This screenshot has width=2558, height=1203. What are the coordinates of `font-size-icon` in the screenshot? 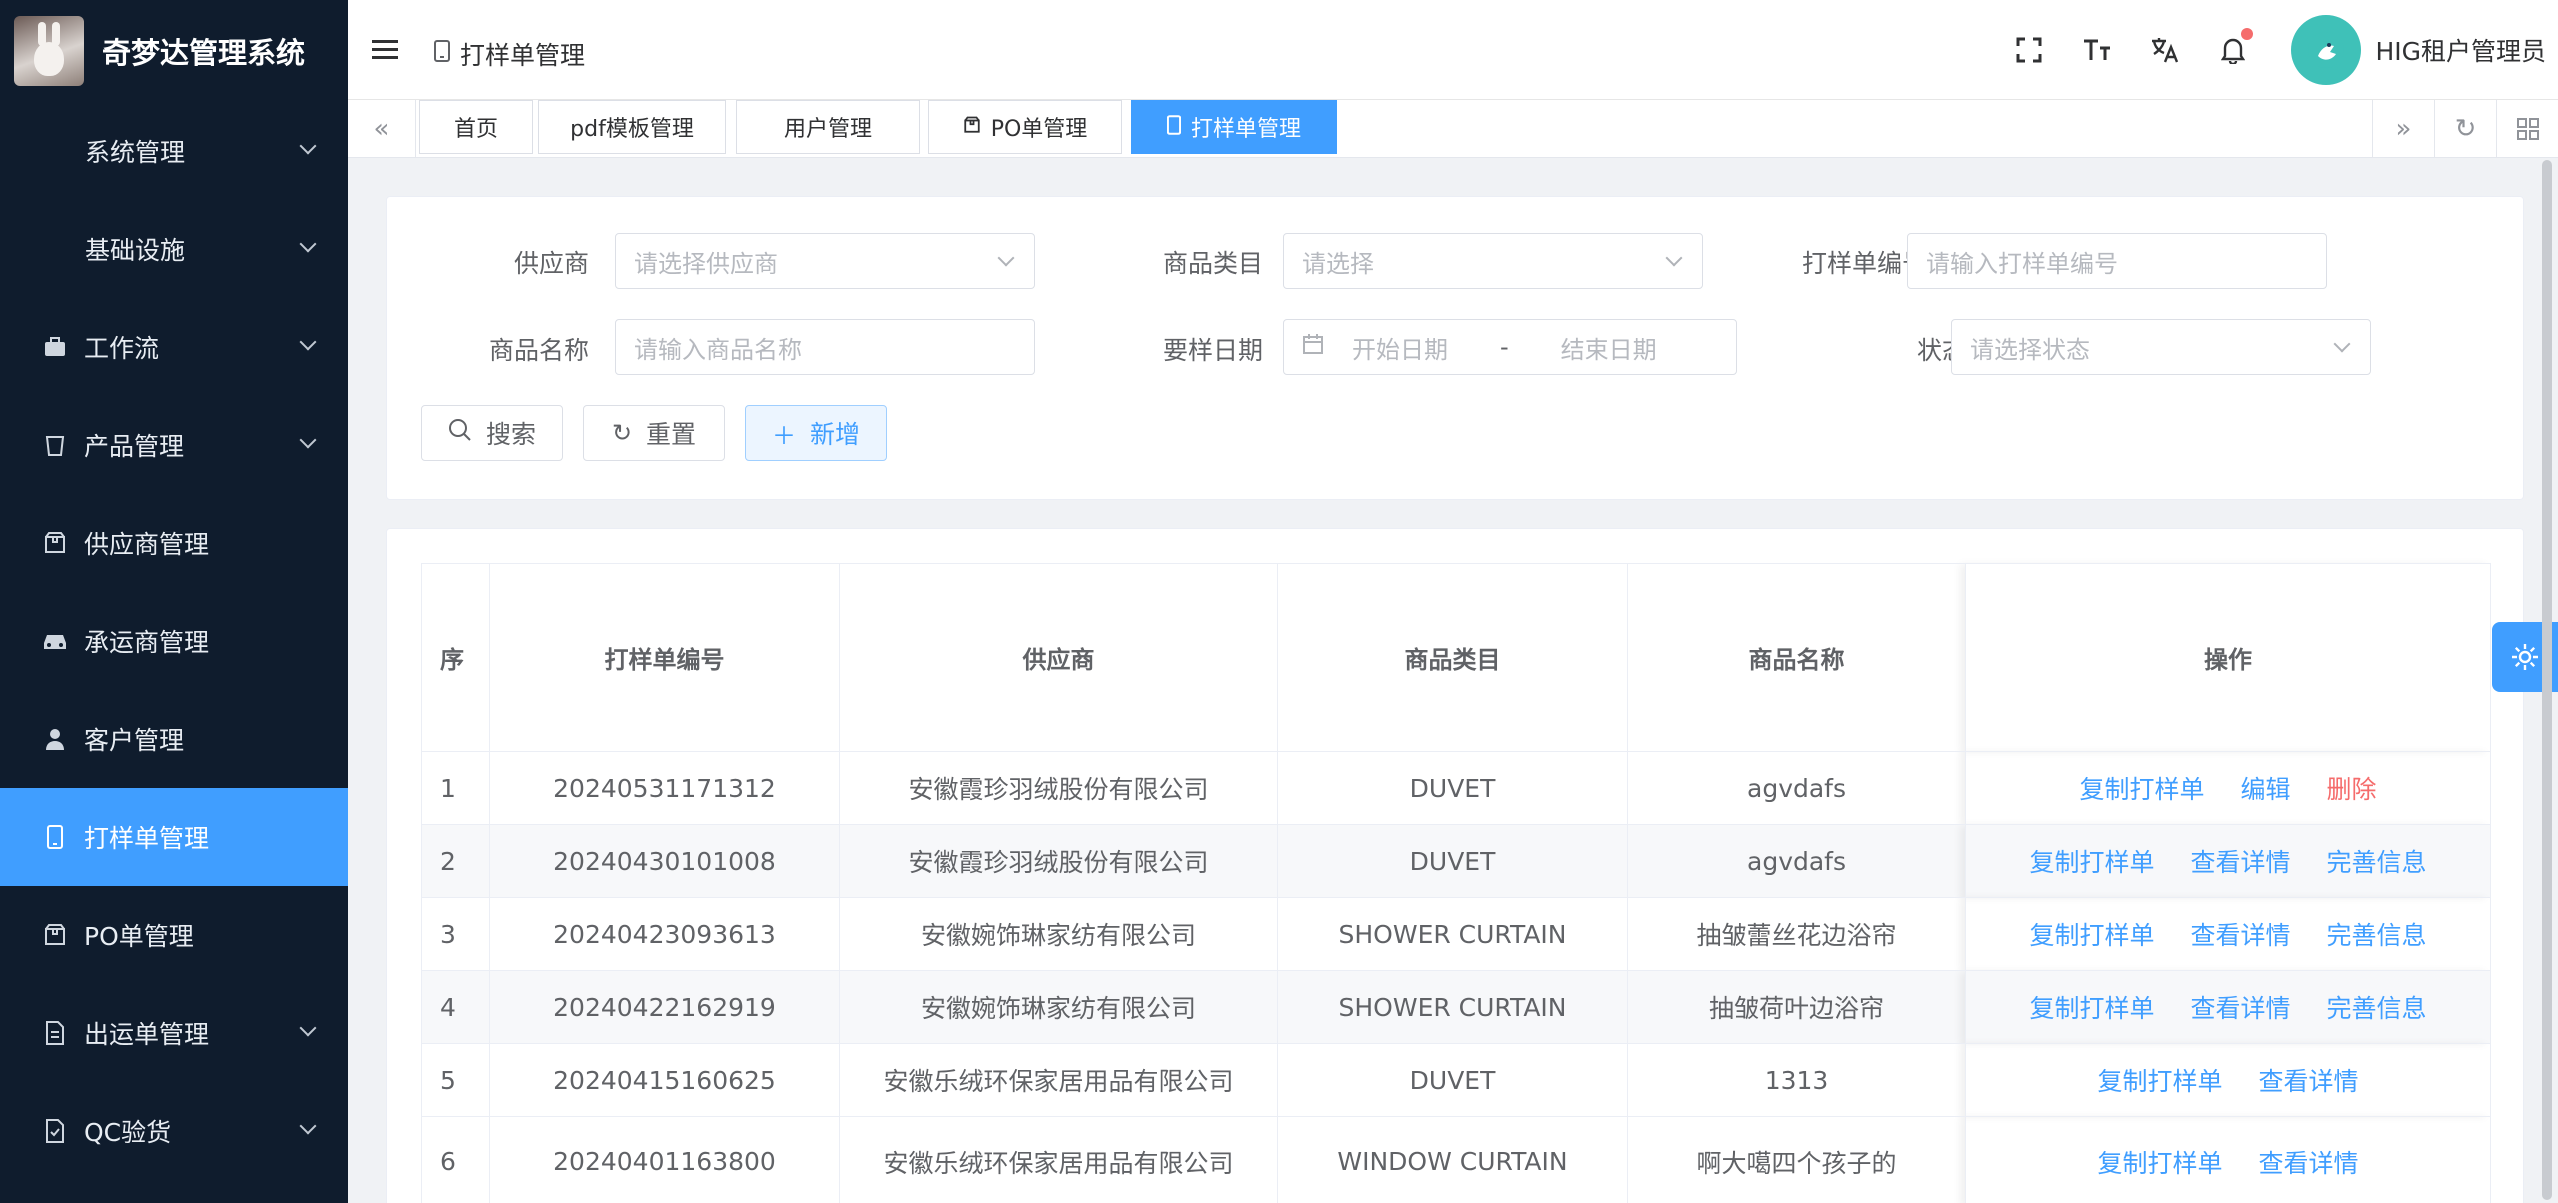 It's located at (2097, 50).